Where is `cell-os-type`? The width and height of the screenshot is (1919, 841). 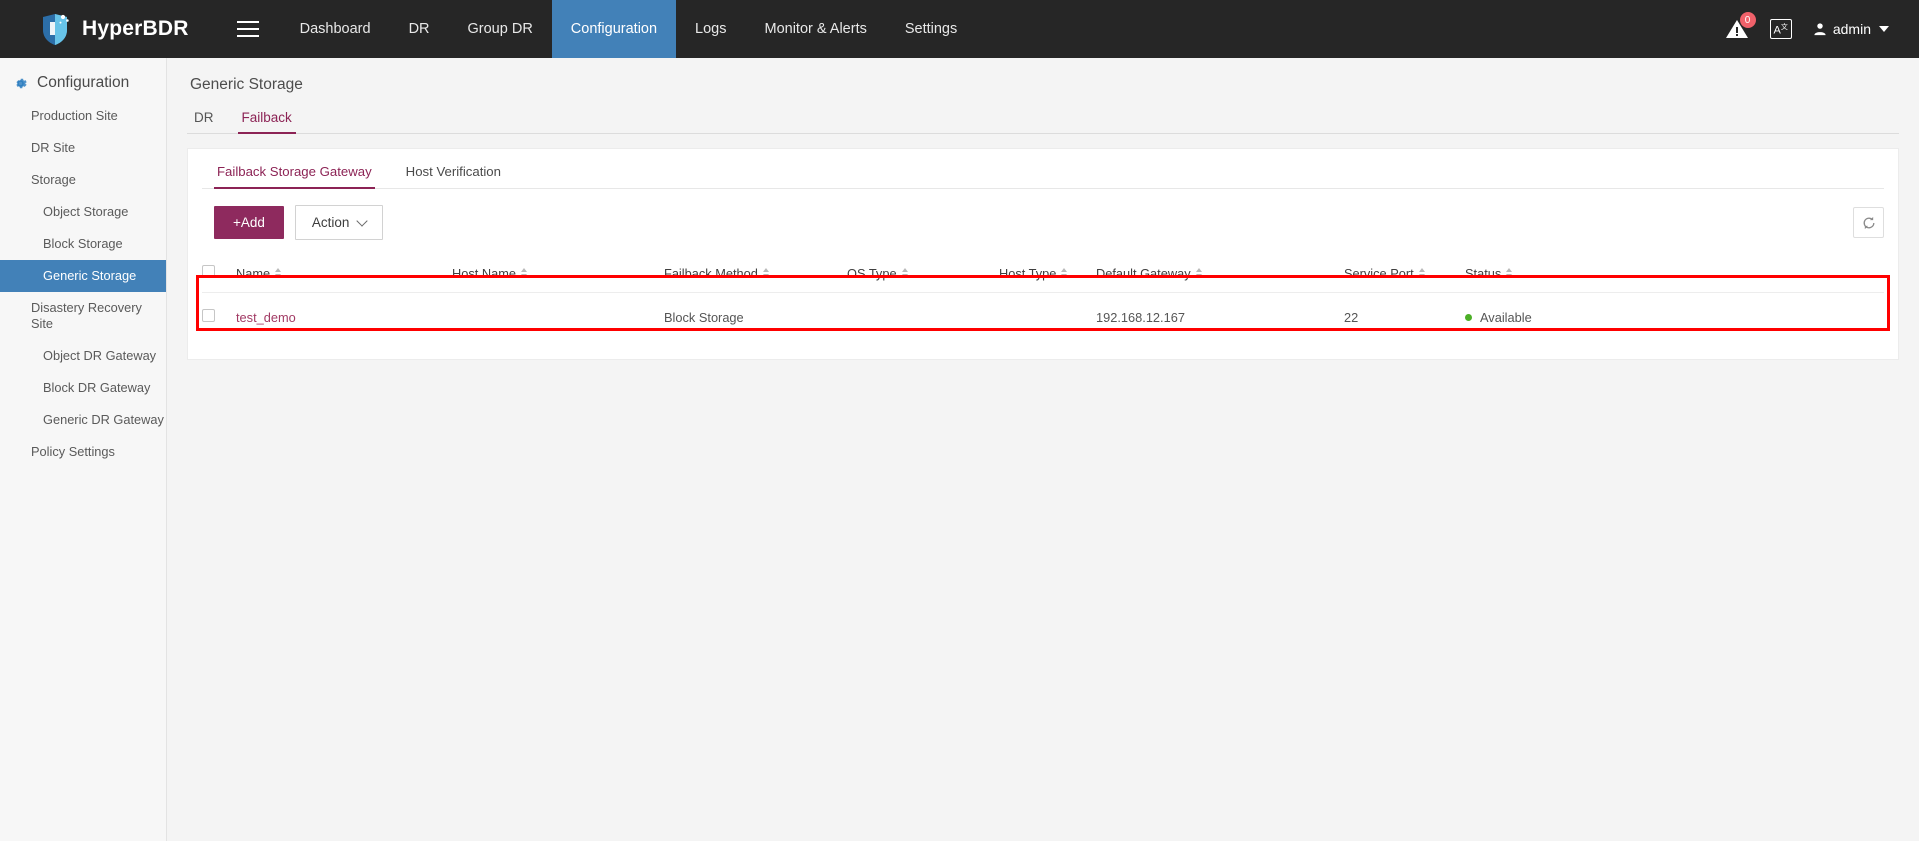
cell-os-type is located at coordinates (923, 317).